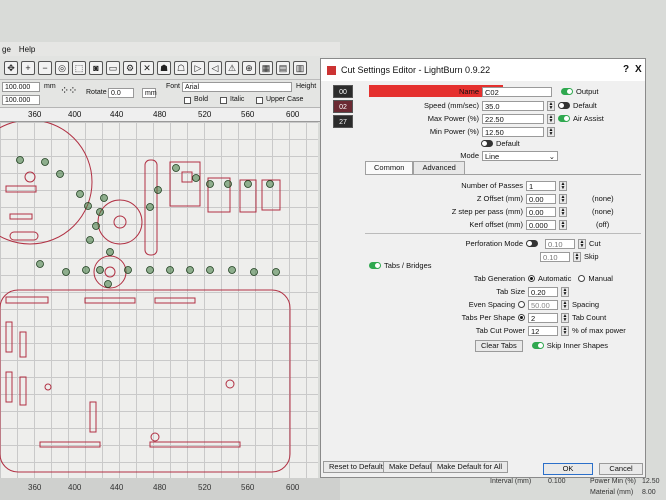 The width and height of the screenshot is (666, 500). I want to click on tab-size-spinner: ▲ ▼, so click(565, 291).